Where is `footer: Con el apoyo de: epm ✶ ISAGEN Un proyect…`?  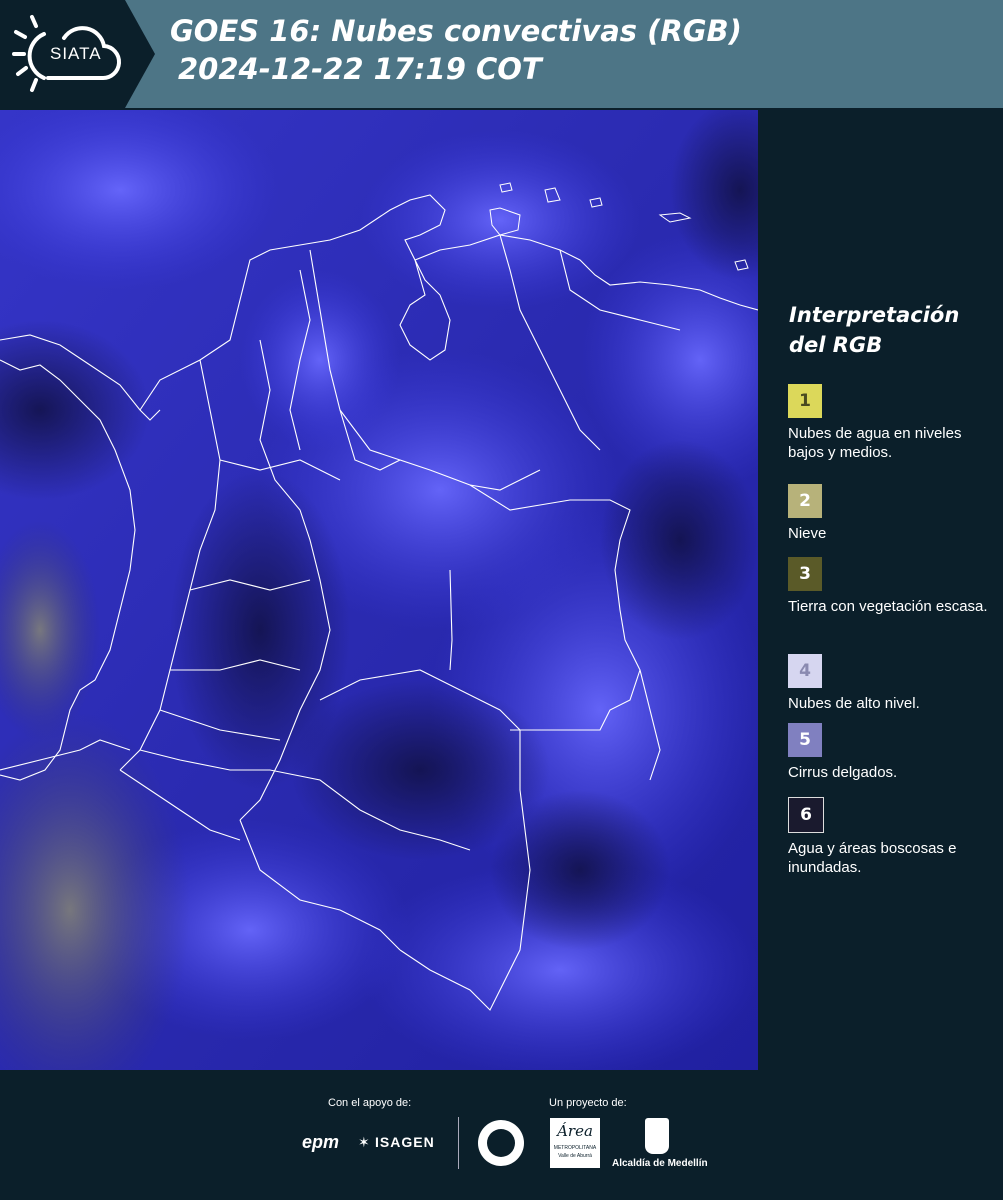 footer: Con el apoyo de: epm ✶ ISAGEN Un proyect… is located at coordinates (501, 1135).